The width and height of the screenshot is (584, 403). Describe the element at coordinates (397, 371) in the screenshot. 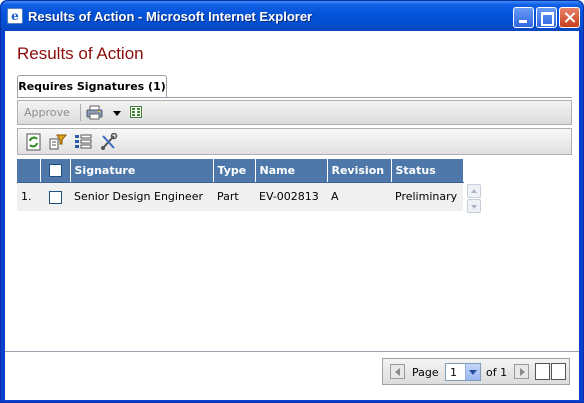

I see `previous-page-button` at that location.